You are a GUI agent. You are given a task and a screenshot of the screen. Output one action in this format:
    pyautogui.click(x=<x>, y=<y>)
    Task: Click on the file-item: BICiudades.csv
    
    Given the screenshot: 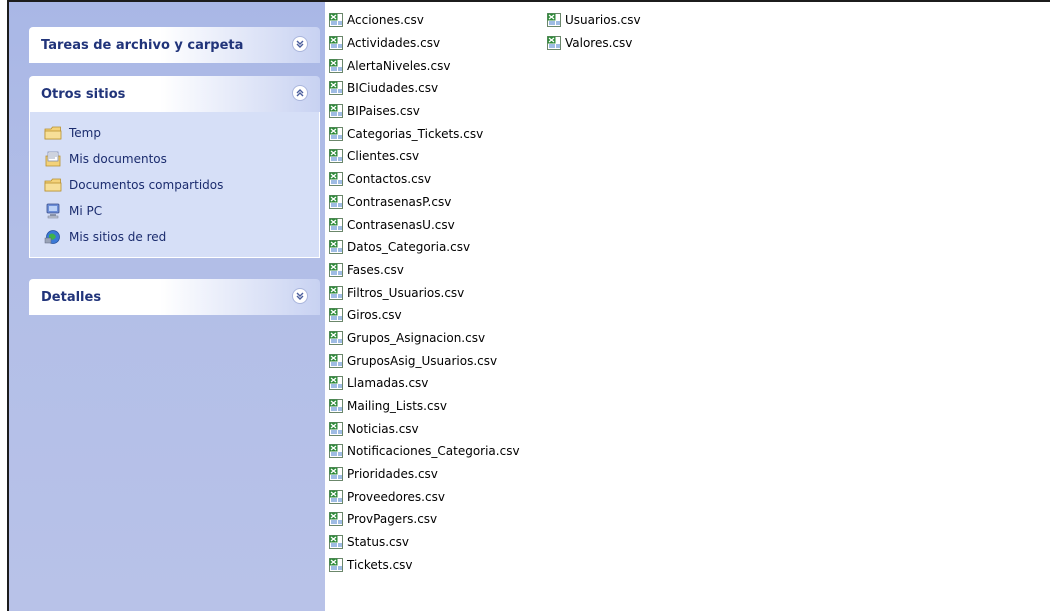 What is the action you would take?
    pyautogui.click(x=424, y=88)
    